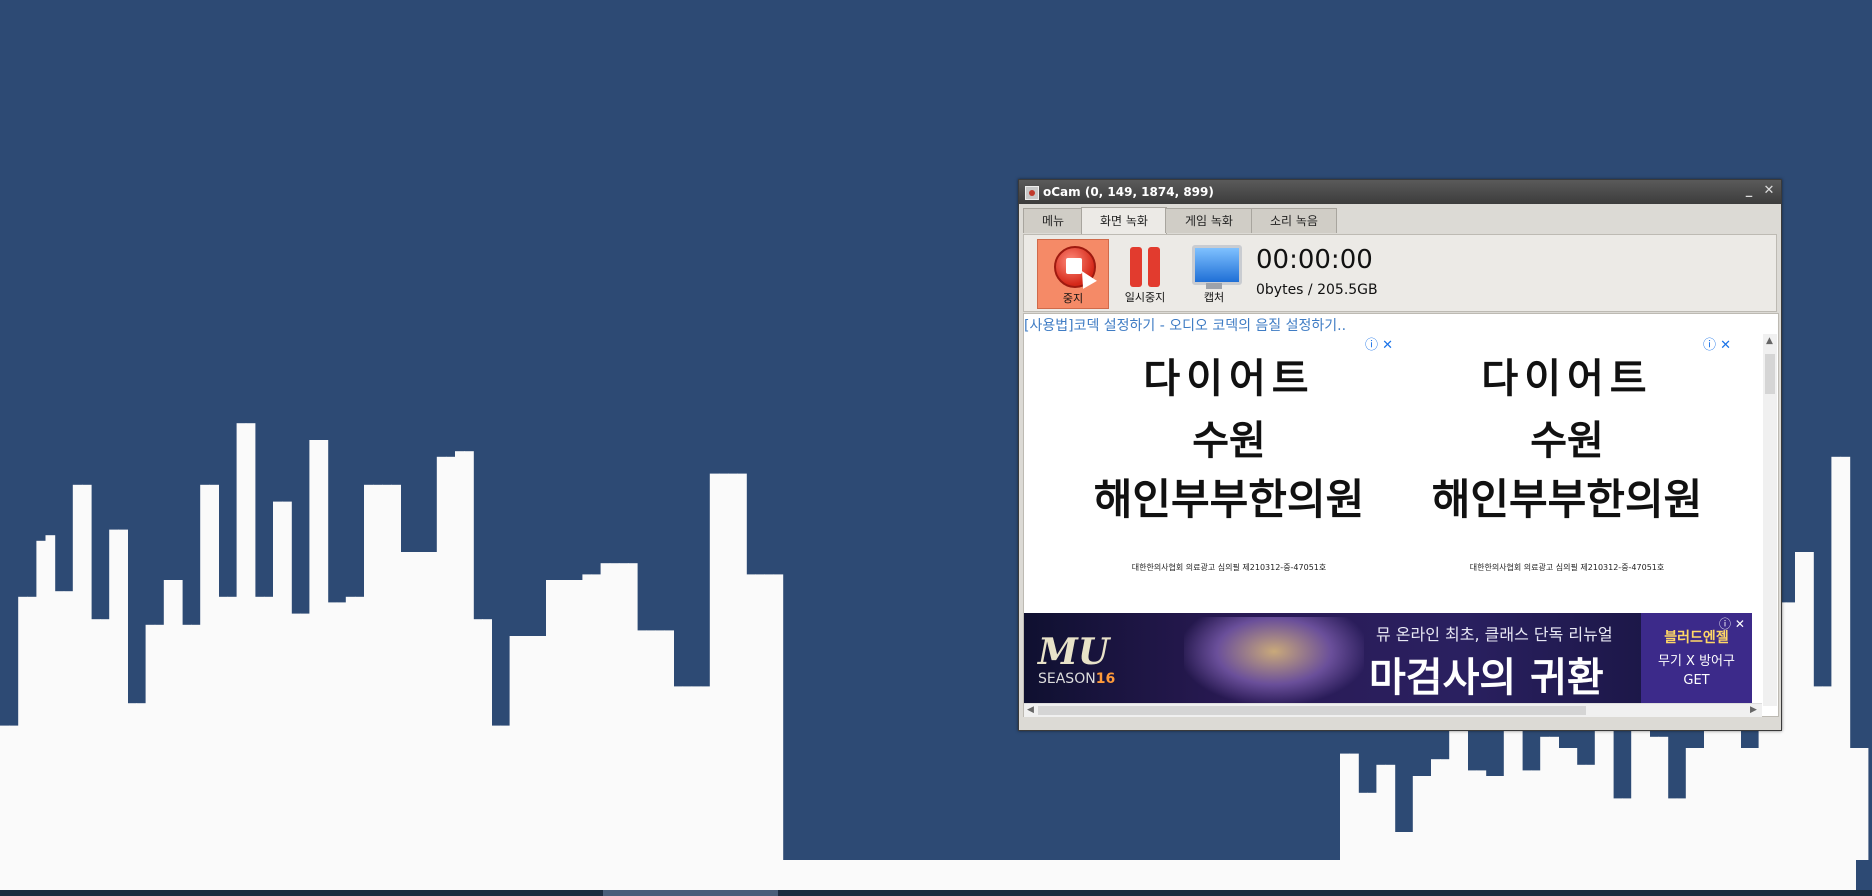 The image size is (1872, 896). Describe the element at coordinates (1073, 274) in the screenshot. I see `stop-button: 중지` at that location.